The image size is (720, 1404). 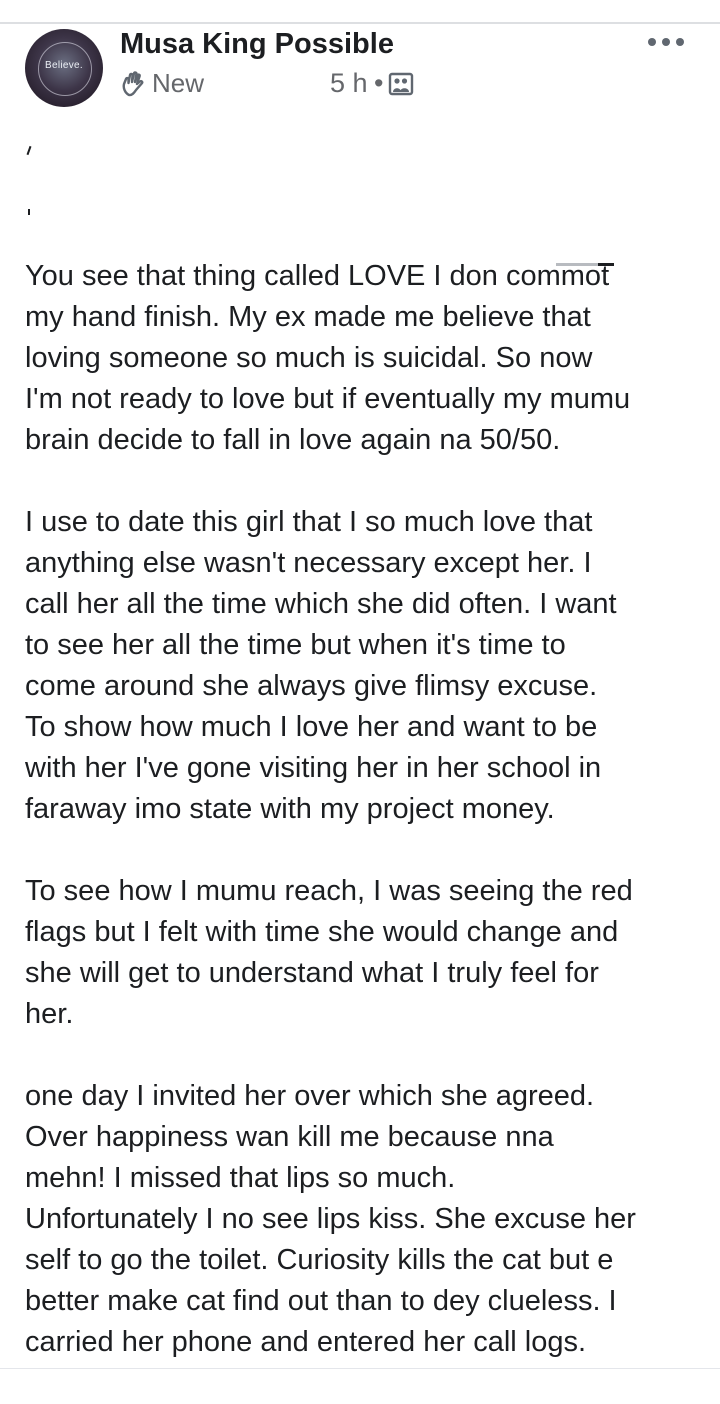 What do you see at coordinates (257, 44) in the screenshot?
I see `author-name: Musa King Possible` at bounding box center [257, 44].